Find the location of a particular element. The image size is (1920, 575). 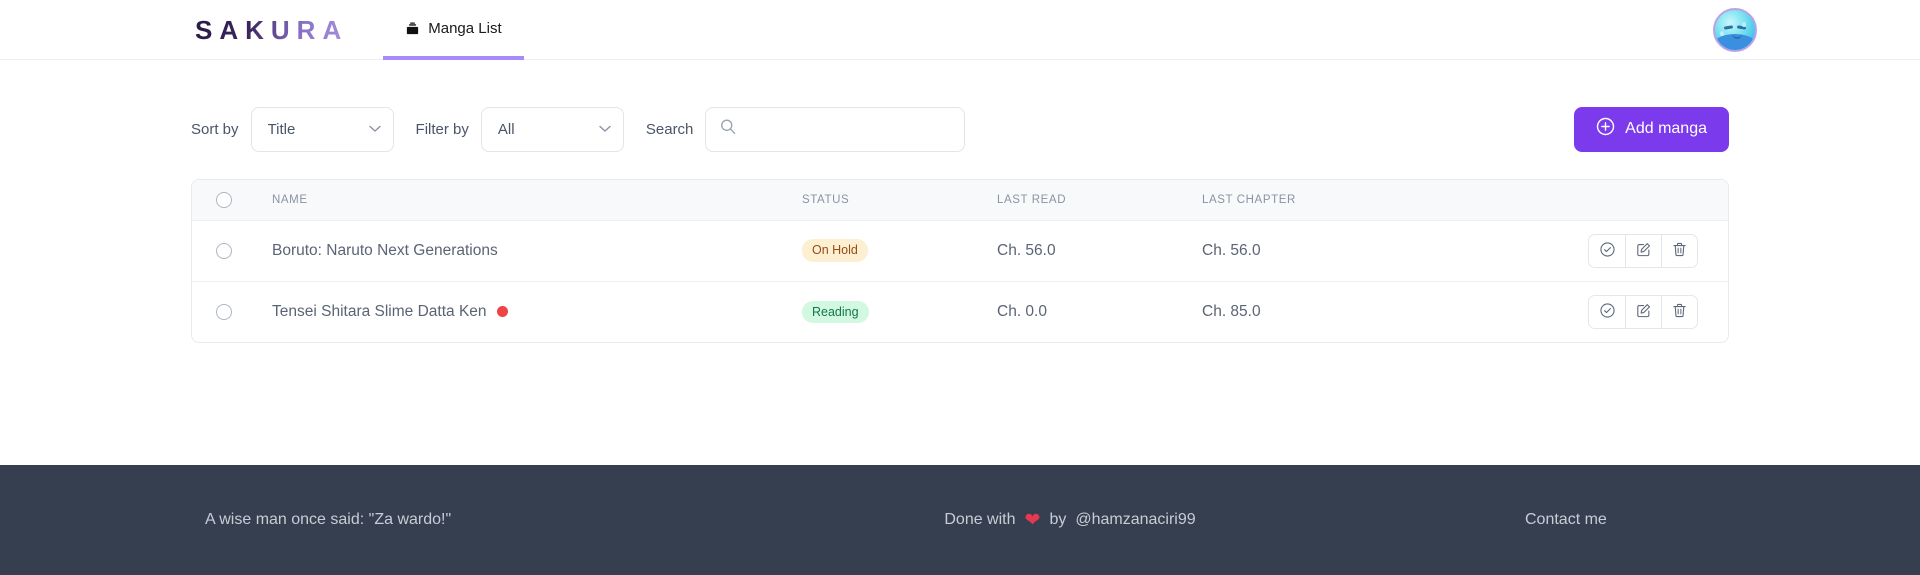

brand-text: SAKURA is located at coordinates (272, 29).